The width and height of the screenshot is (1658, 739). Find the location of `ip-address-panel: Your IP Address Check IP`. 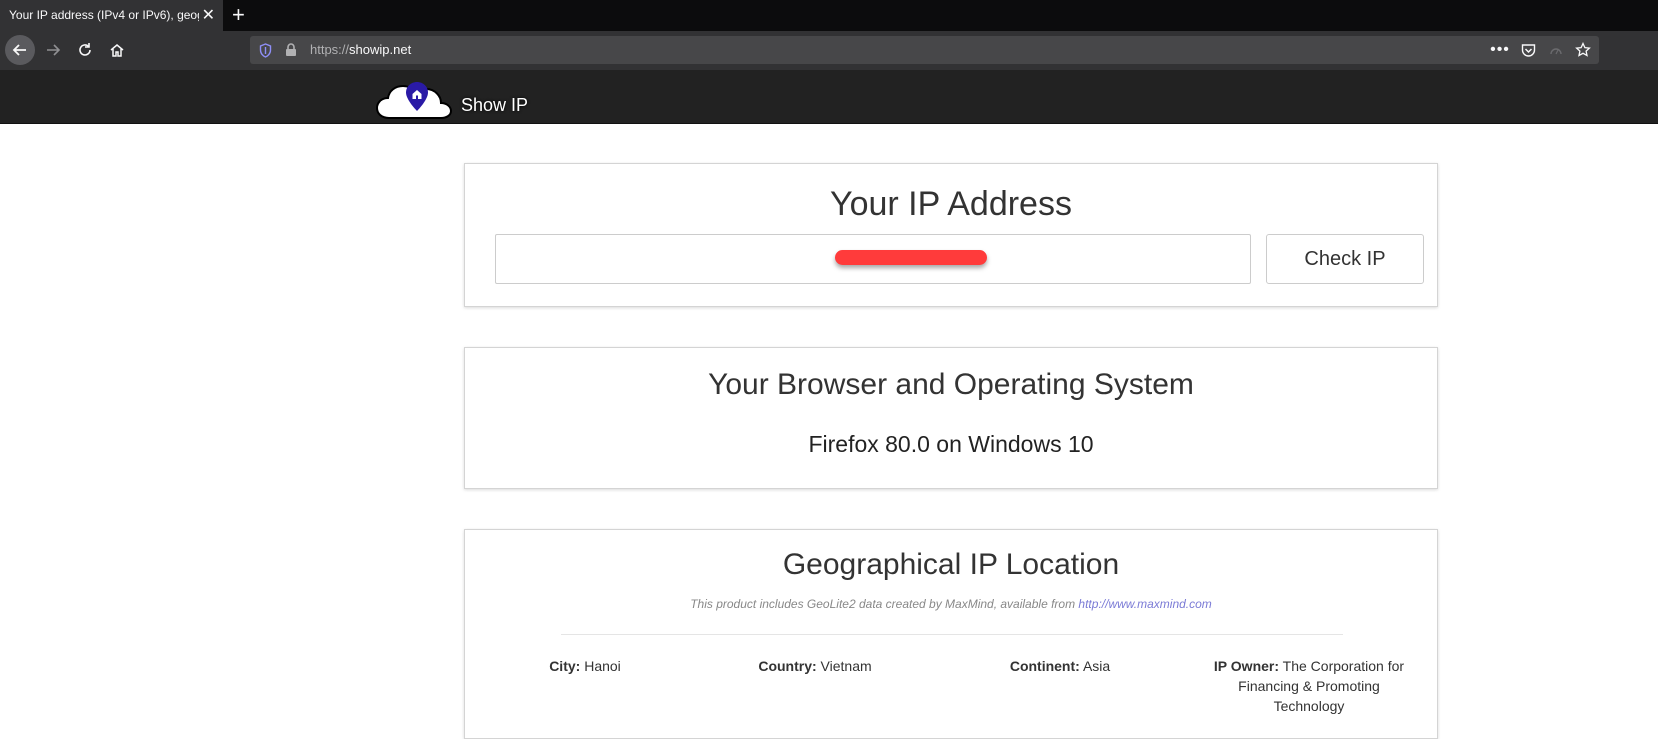

ip-address-panel: Your IP Address Check IP is located at coordinates (951, 235).